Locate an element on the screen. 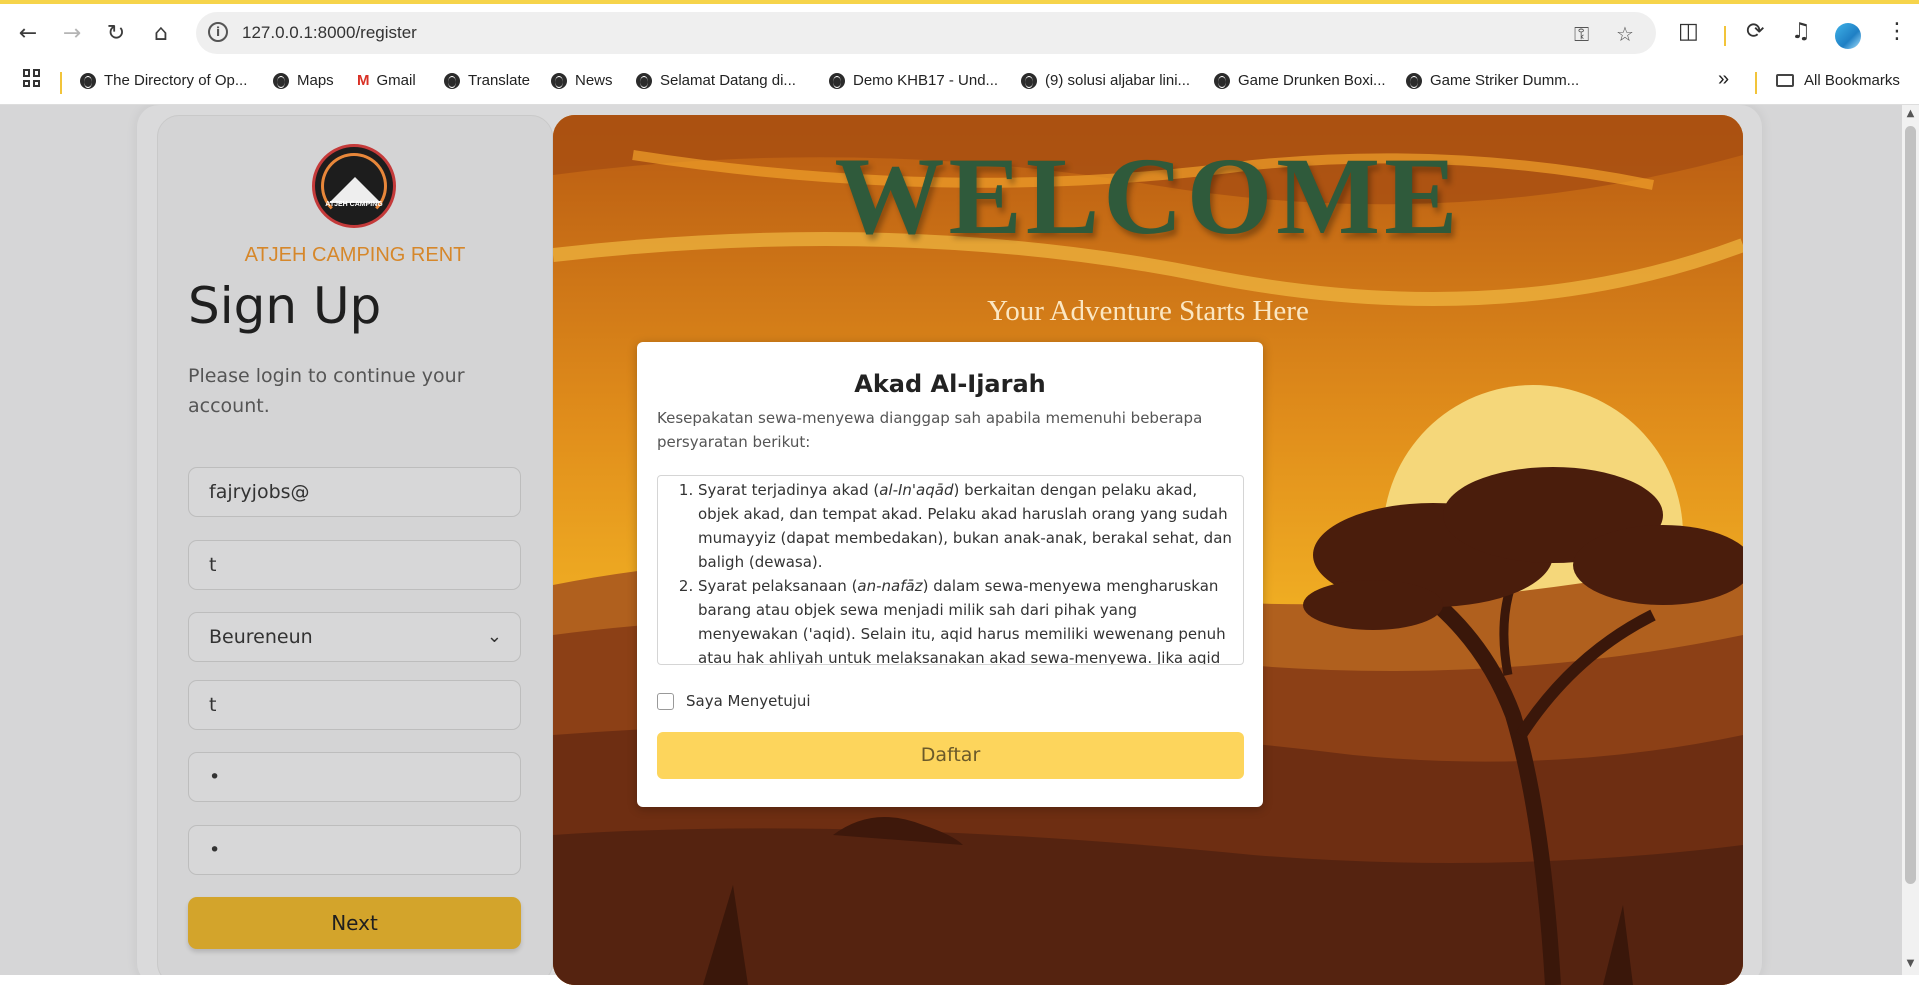 This screenshot has height=985, width=1919. menu-kebab-icon: ⋮ is located at coordinates (1897, 31).